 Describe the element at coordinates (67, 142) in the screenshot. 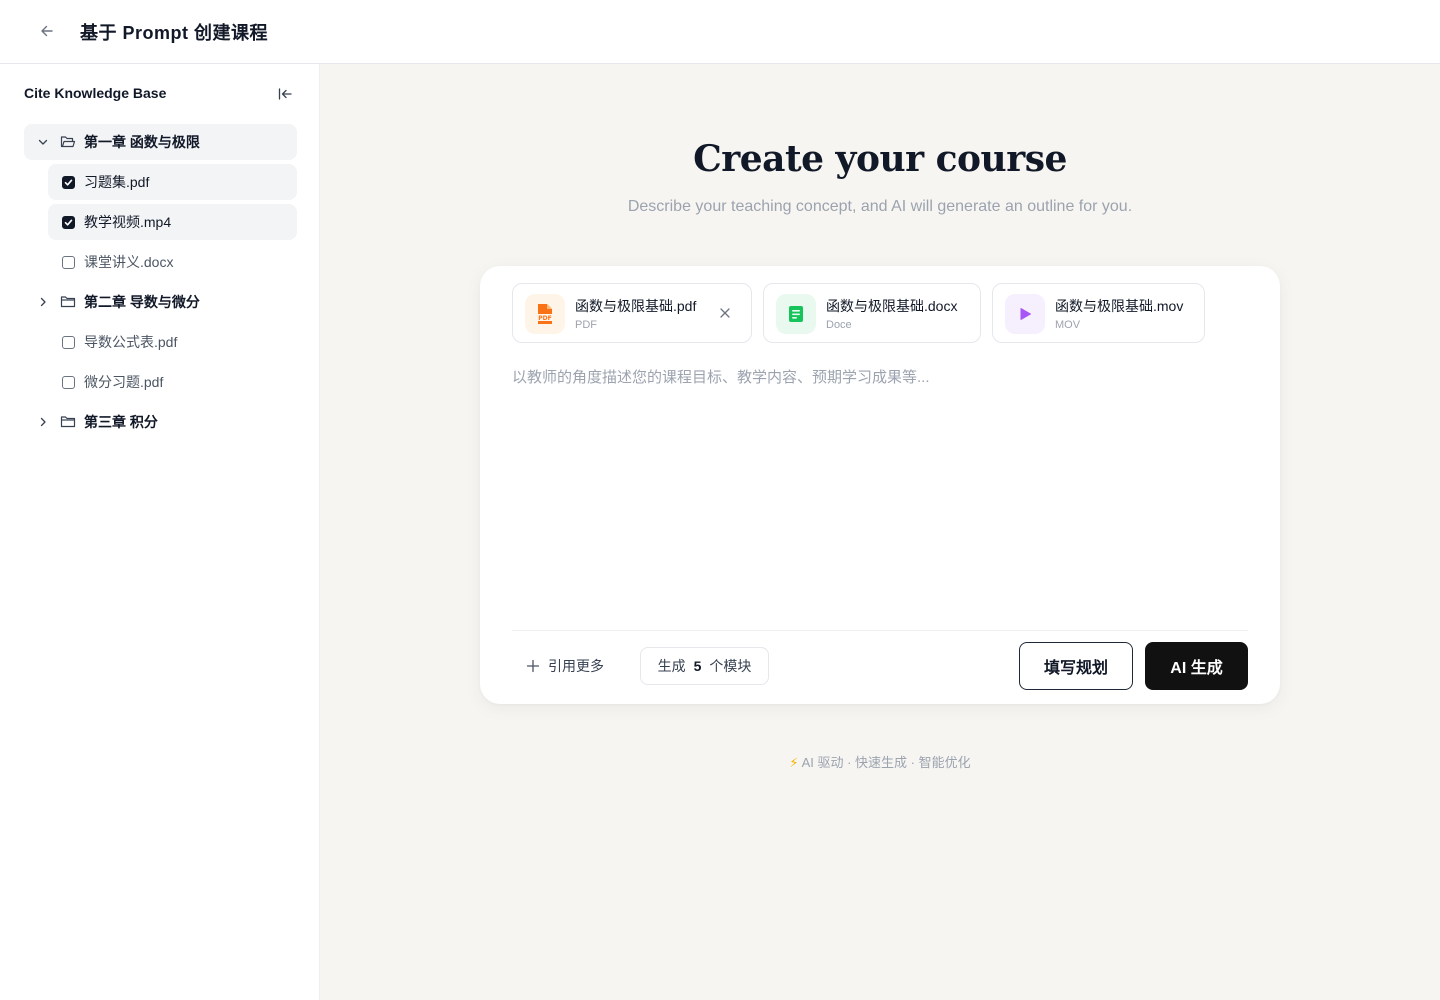

I see `folder-open-icon` at that location.